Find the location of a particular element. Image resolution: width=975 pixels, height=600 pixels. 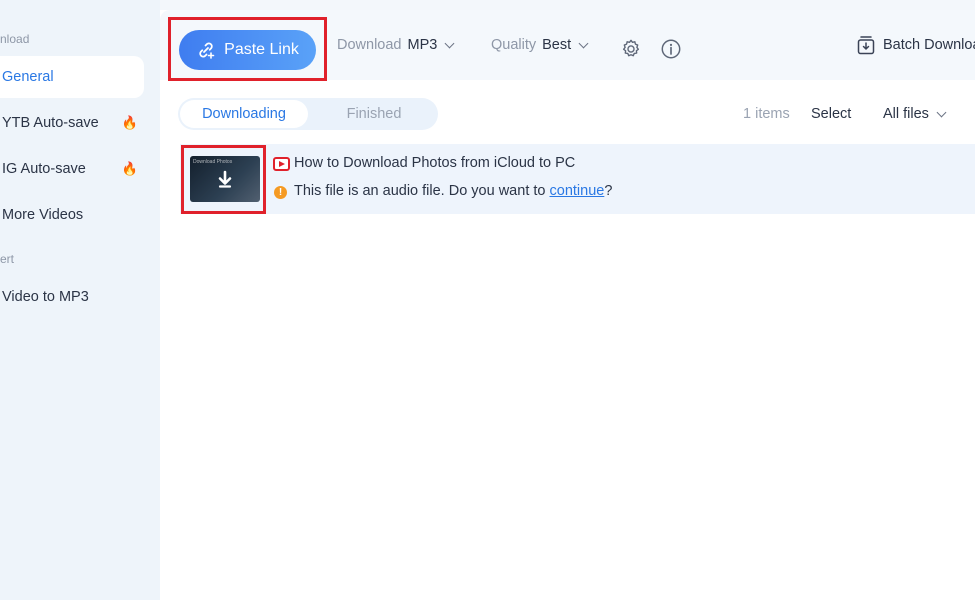

highlight-box-paste-link is located at coordinates (247, 49).